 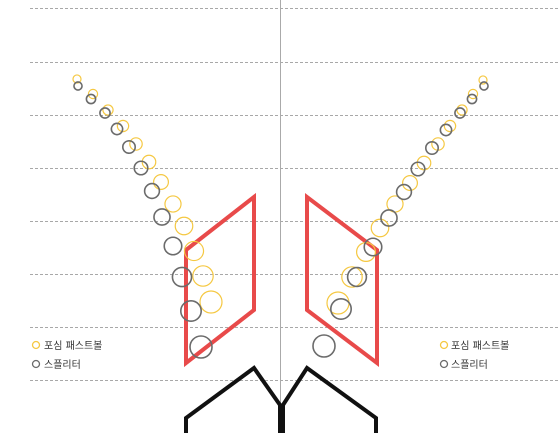 I want to click on left-home-plate, so click(x=233, y=399).